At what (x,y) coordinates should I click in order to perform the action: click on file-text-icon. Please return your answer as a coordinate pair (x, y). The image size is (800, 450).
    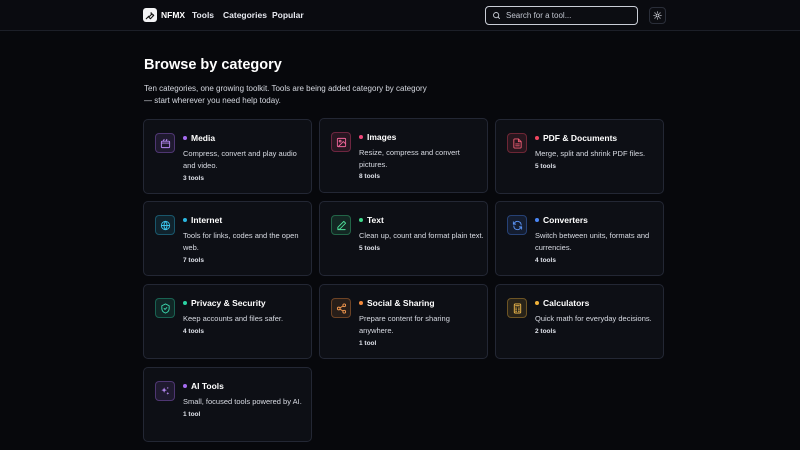
    Looking at the image, I should click on (517, 143).